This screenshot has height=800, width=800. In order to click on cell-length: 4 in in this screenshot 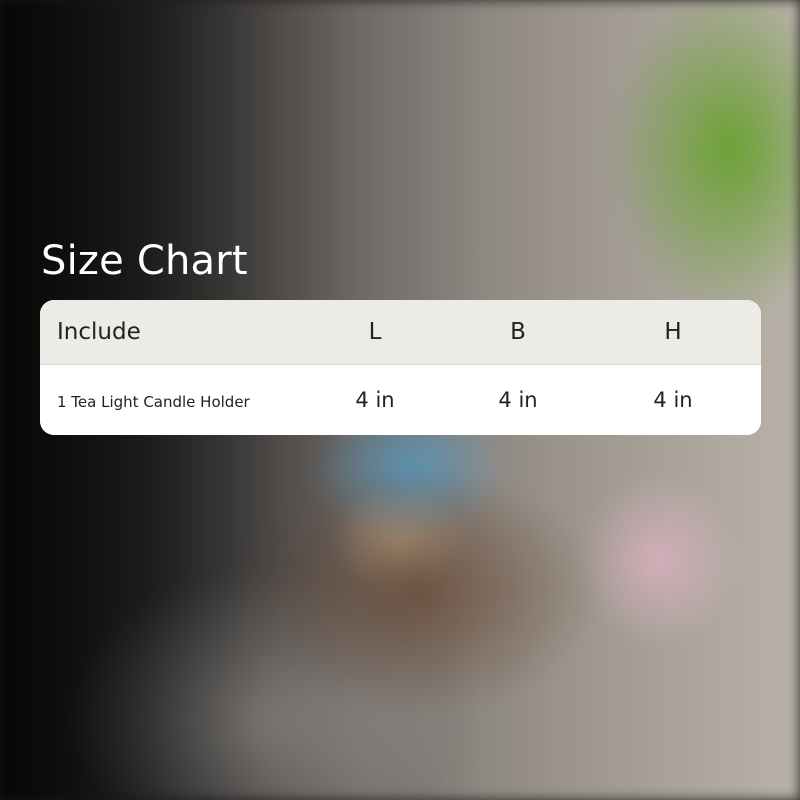, I will do `click(375, 400)`.